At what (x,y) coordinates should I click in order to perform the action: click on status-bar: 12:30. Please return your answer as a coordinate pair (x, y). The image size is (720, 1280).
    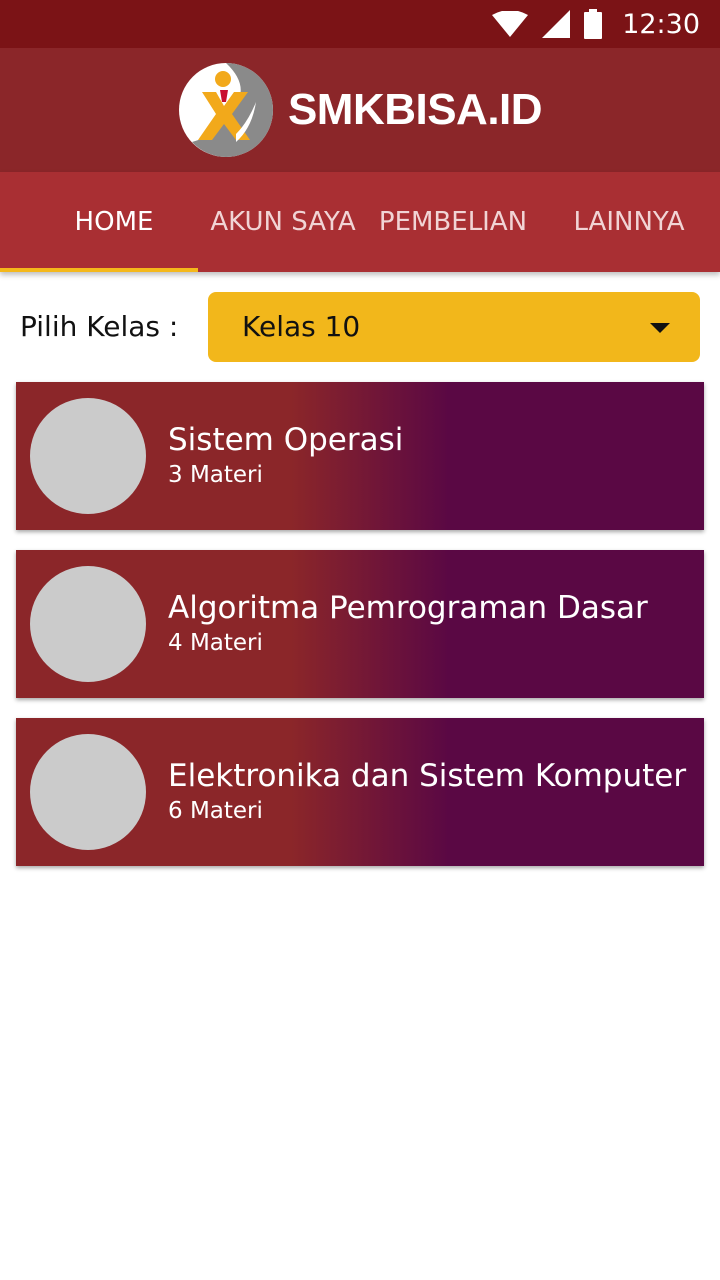
    Looking at the image, I should click on (360, 24).